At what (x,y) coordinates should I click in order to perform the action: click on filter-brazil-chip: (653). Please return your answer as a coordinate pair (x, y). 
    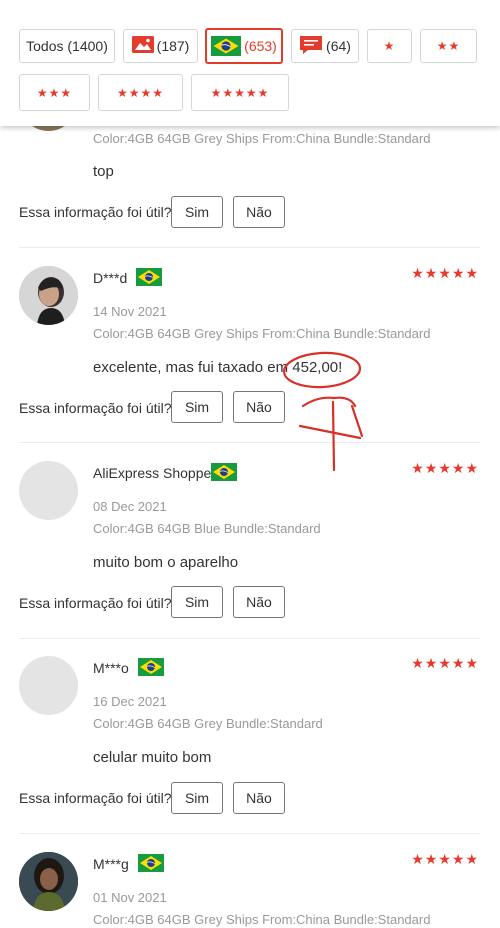
    Looking at the image, I should click on (244, 46).